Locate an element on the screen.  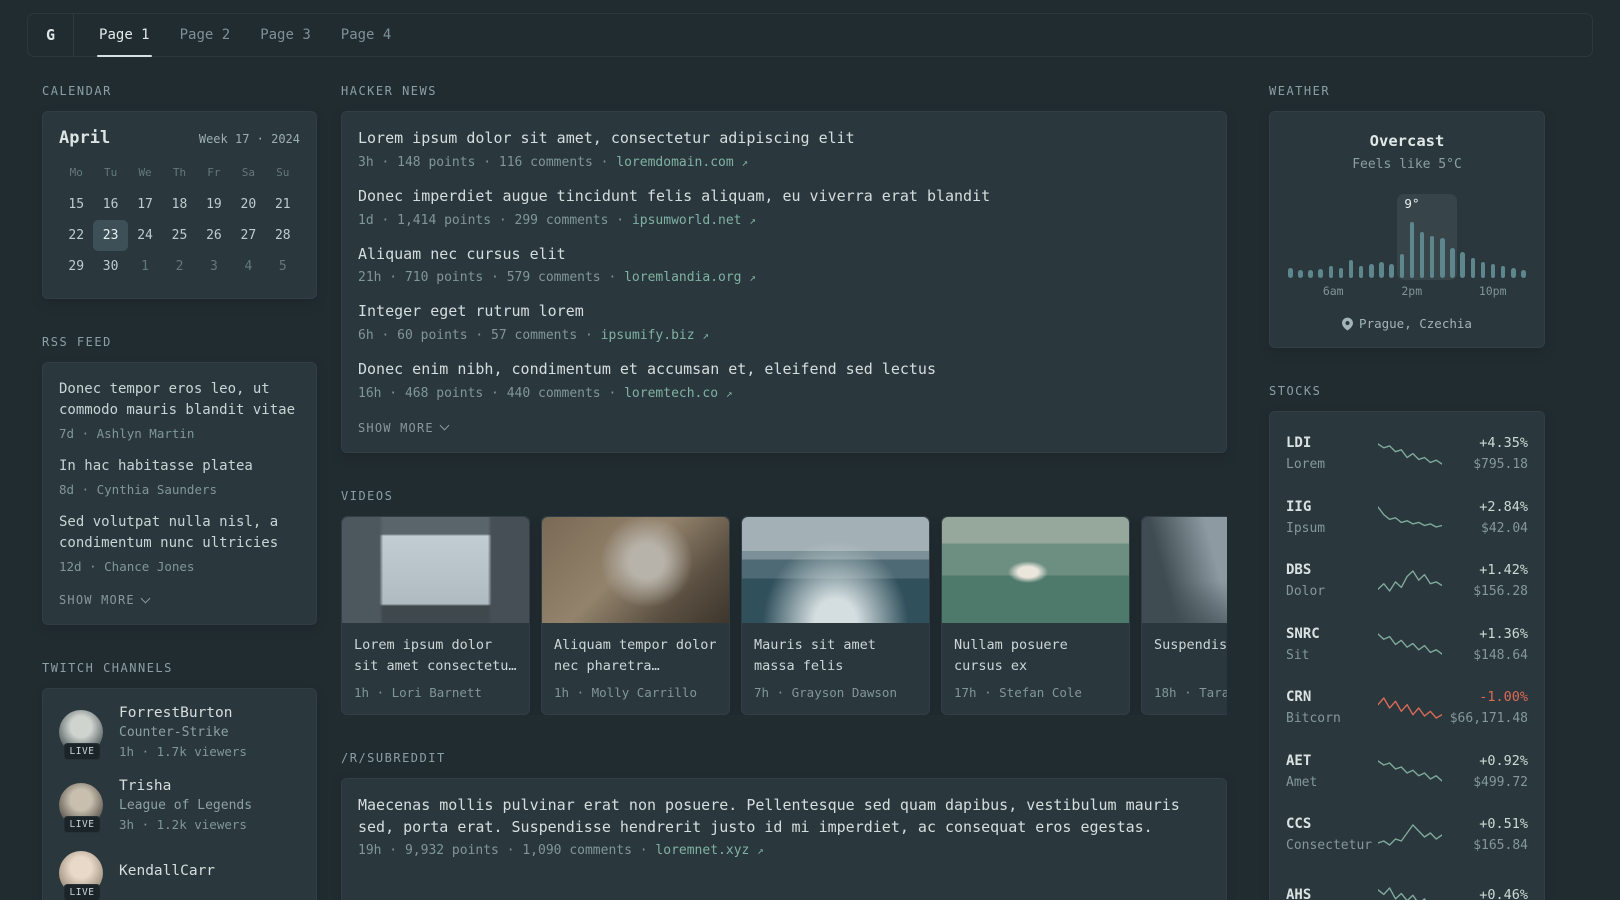
calendar-day: 21 is located at coordinates (282, 204).